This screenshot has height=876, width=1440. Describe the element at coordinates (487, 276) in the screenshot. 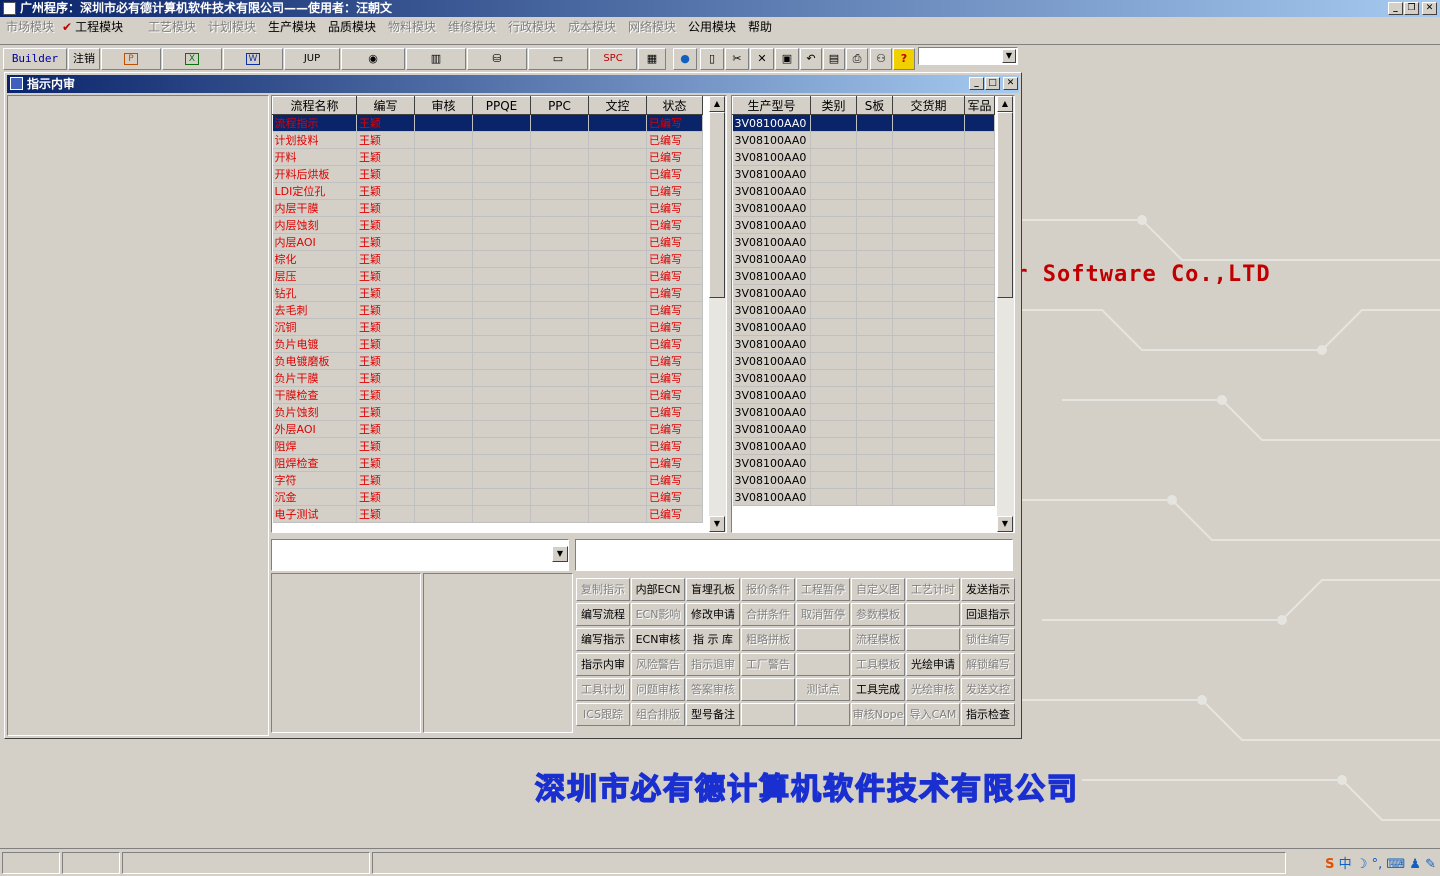

I see `table-row: 层压 王颖 已编写` at that location.